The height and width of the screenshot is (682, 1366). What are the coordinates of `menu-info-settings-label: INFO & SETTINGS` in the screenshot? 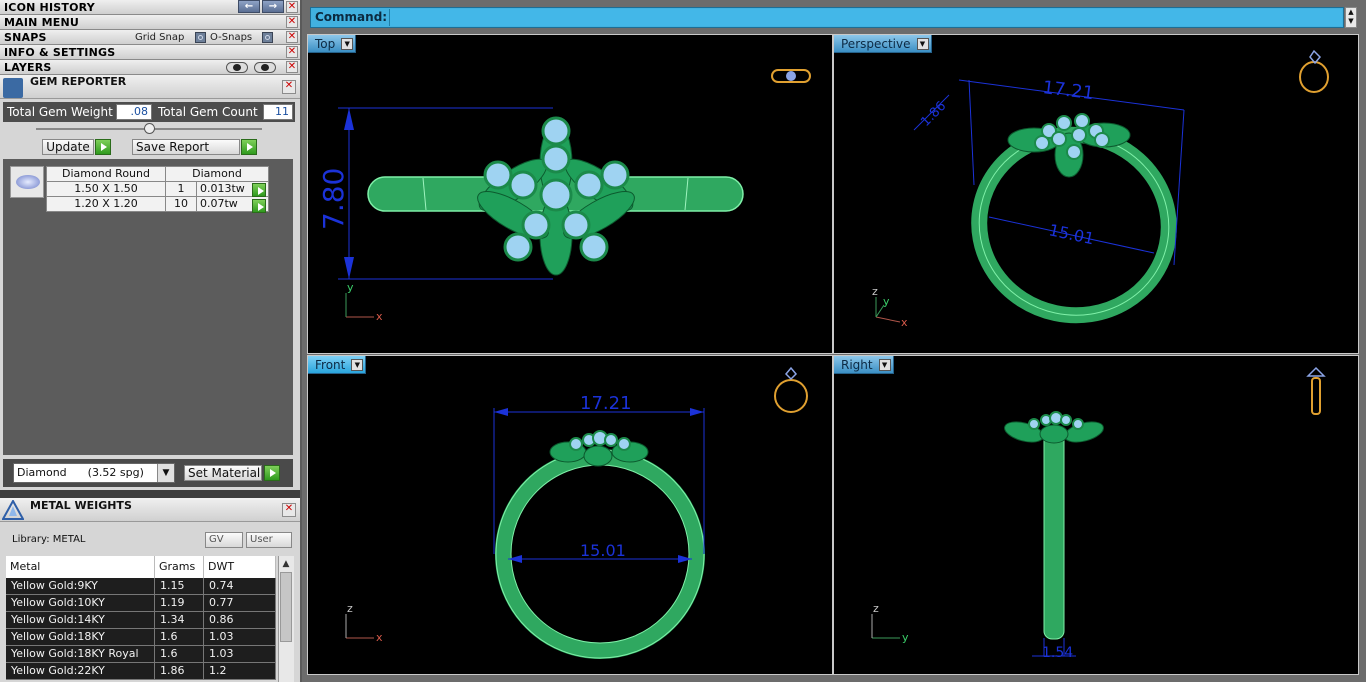 It's located at (60, 52).